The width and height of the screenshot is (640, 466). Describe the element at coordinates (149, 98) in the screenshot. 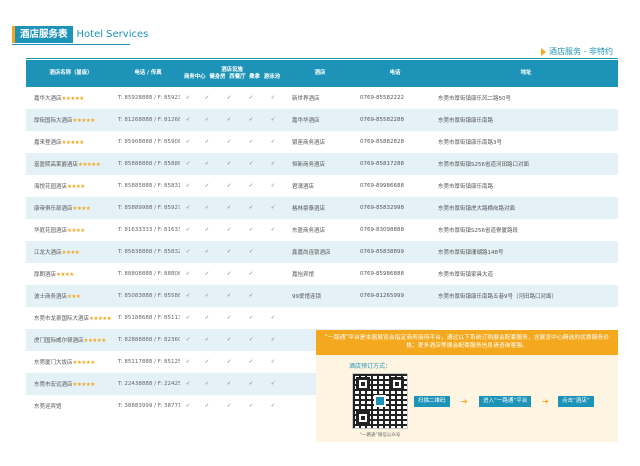

I see `hotel-tel: T: 85928888 / F: 85923888` at that location.